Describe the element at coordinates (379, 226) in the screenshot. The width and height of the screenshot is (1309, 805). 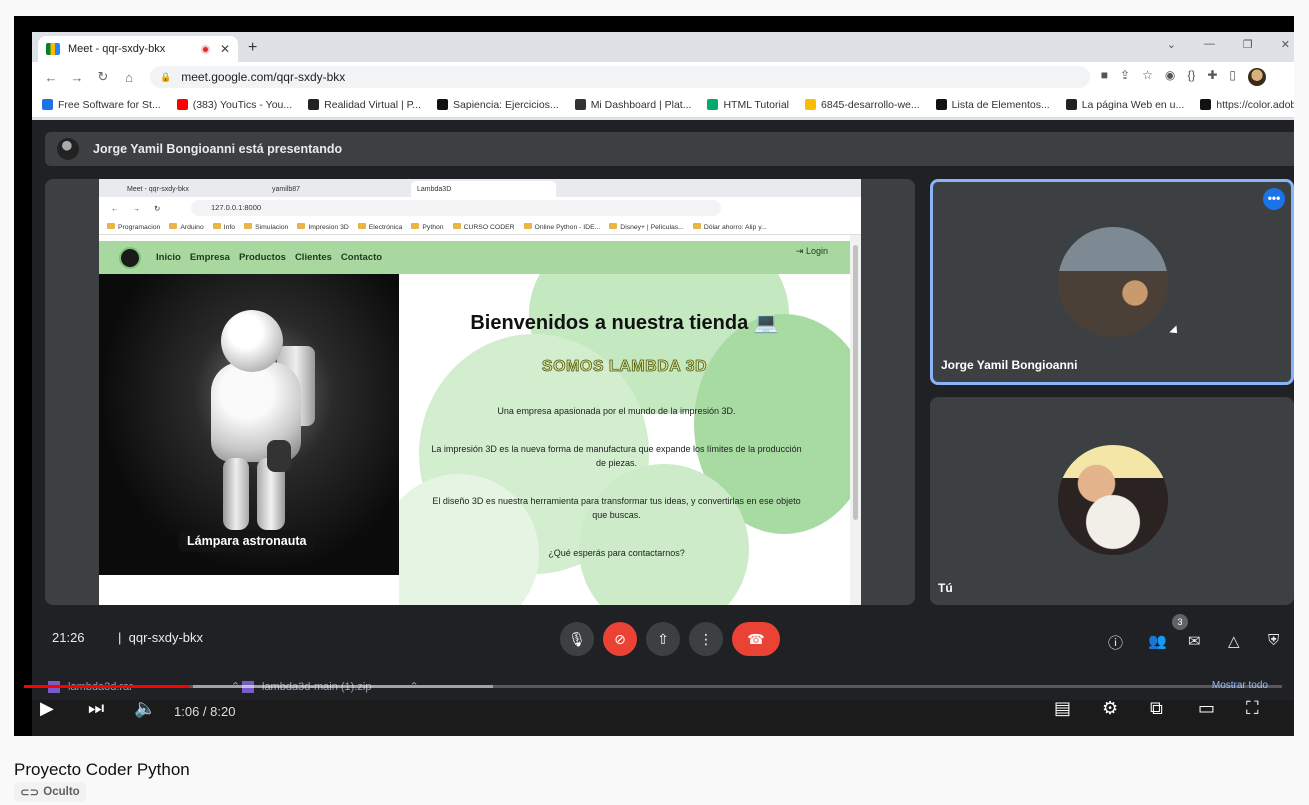
I see `shared-favorite-item: Electrónica` at that location.